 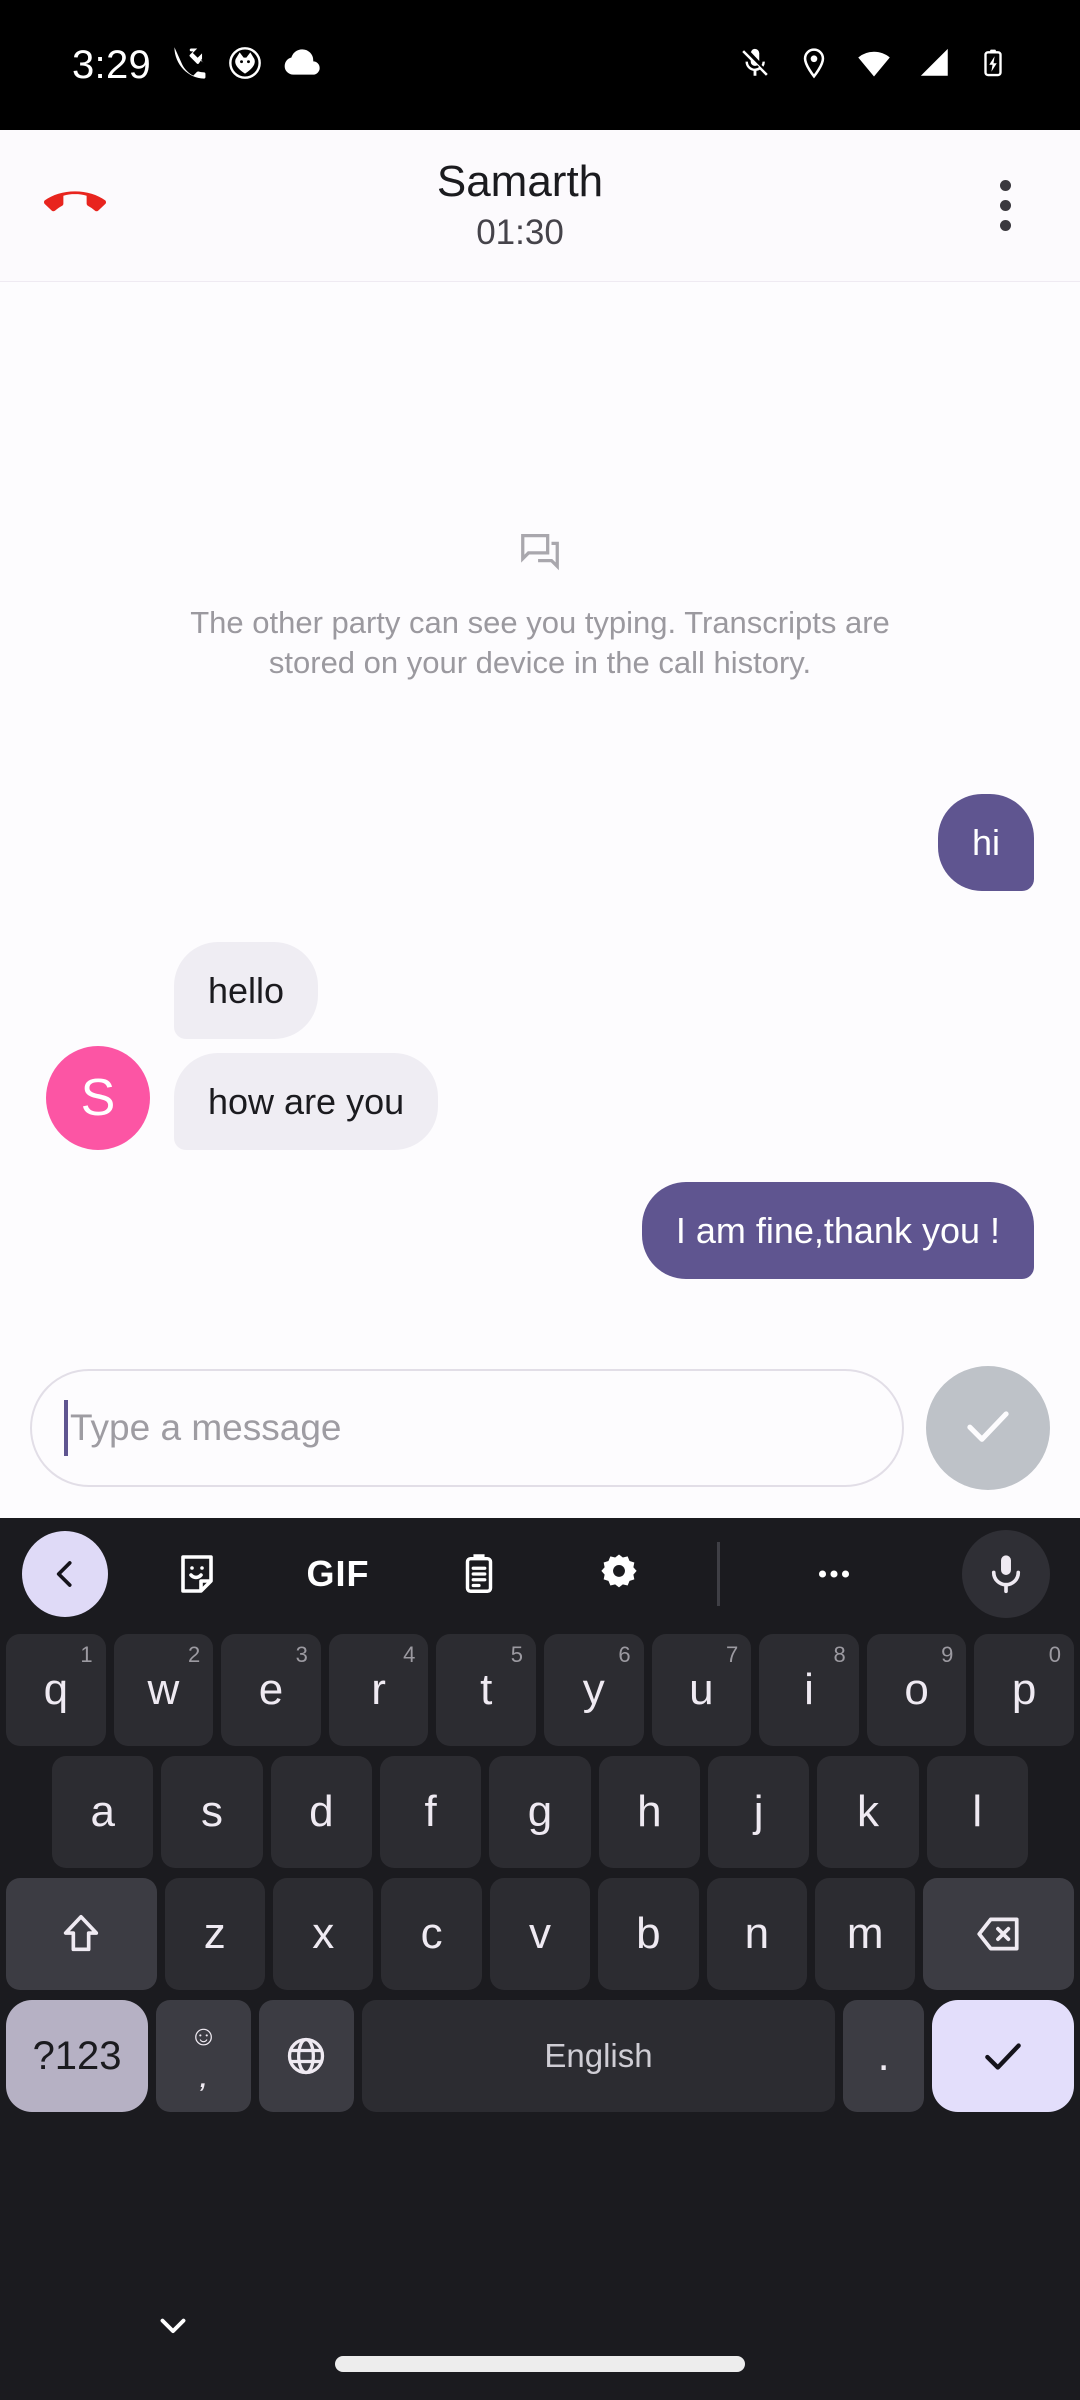 I want to click on message-input-placeholder: Type a message, so click(x=206, y=1427).